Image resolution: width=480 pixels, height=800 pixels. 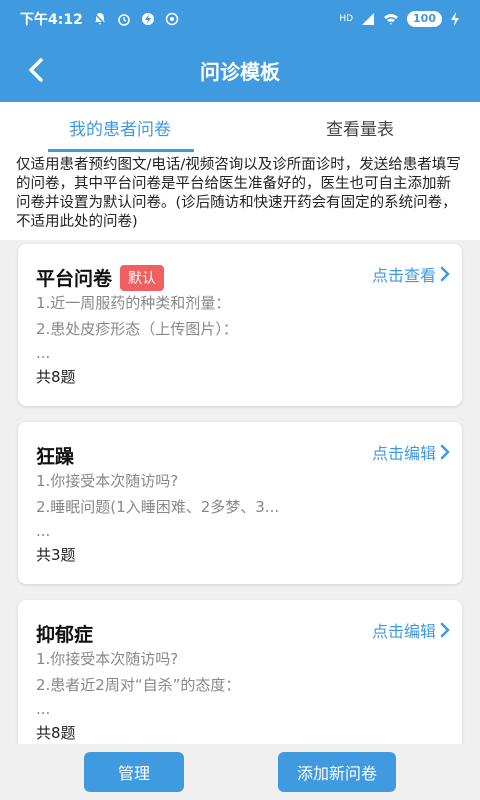 I want to click on page-title: 问诊模板, so click(x=240, y=71).